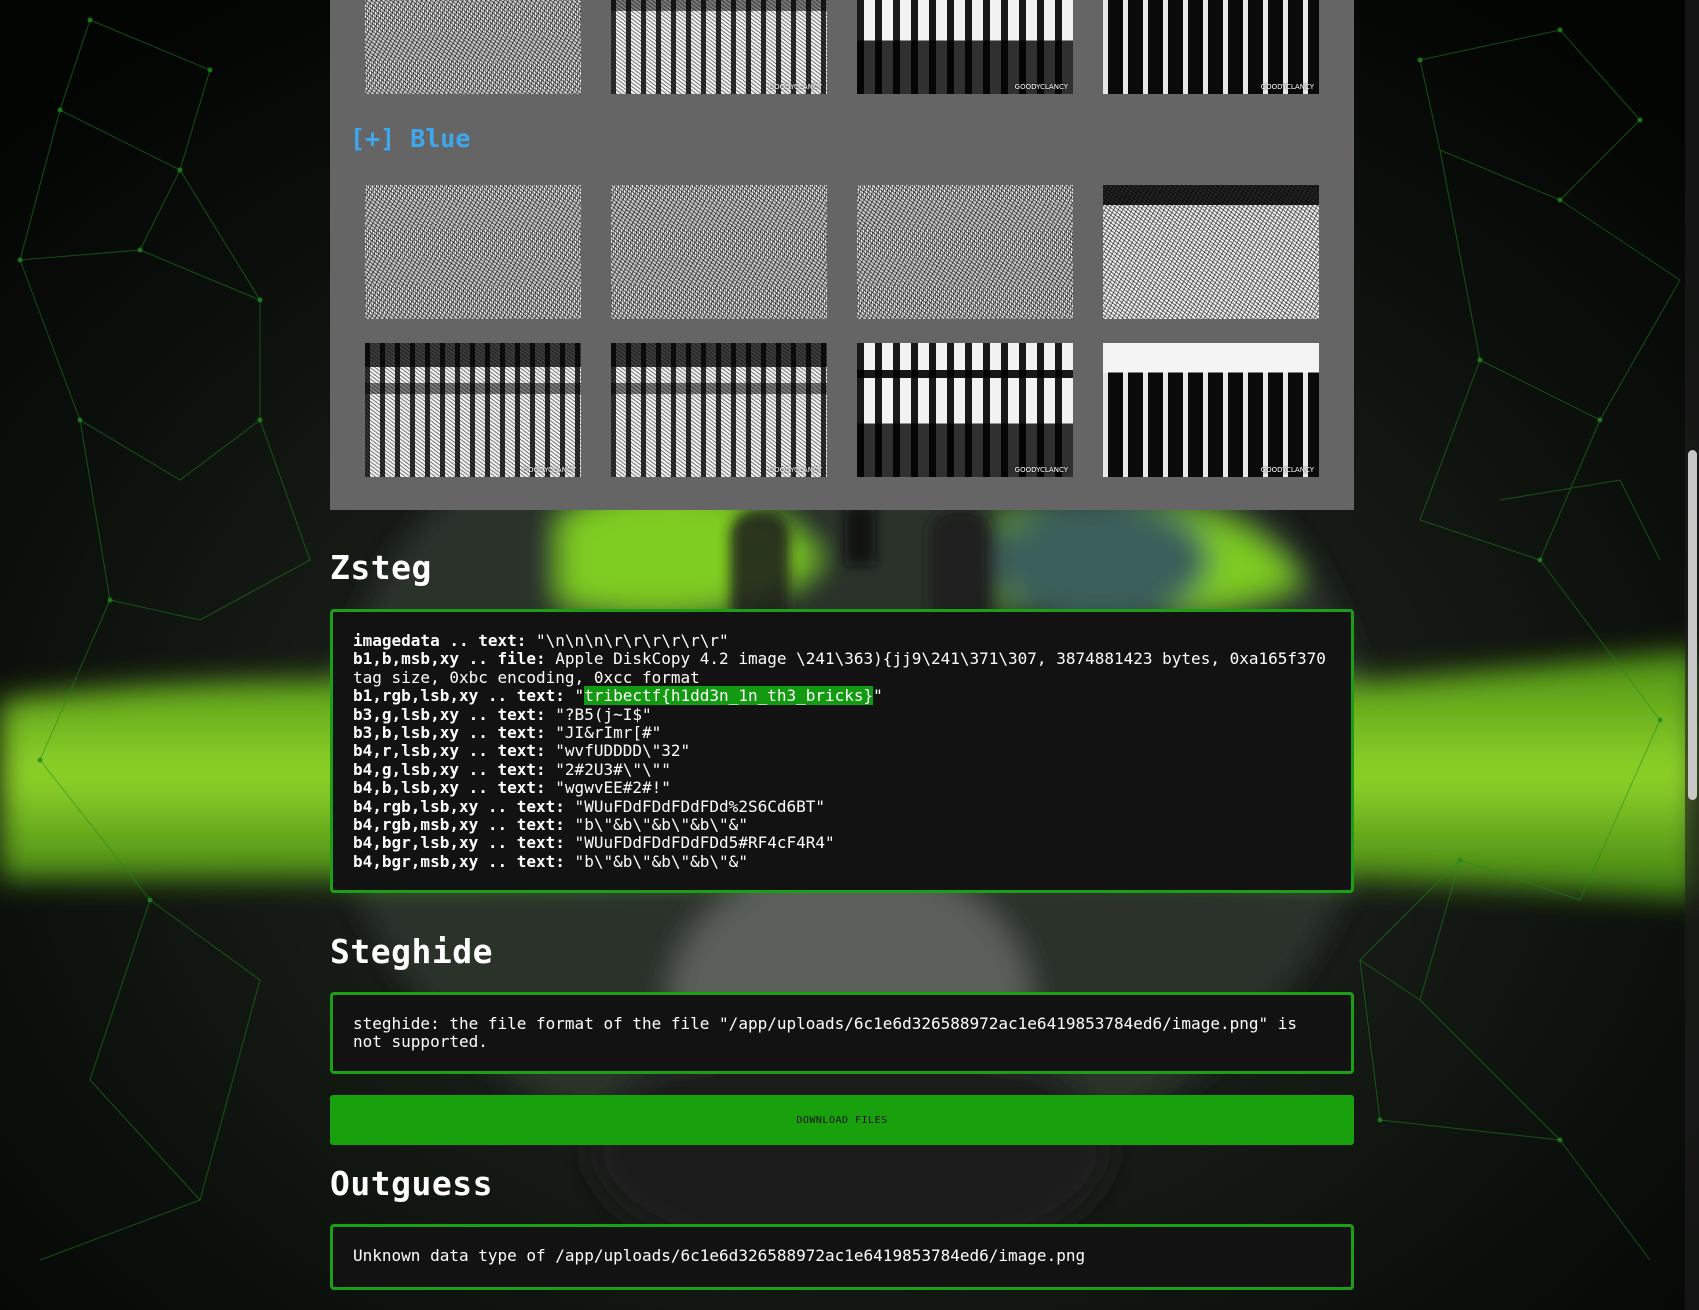 The image size is (1699, 1310). I want to click on zsteg-line-value: tag size, 0xbc encoding, 0xcc format, so click(526, 677).